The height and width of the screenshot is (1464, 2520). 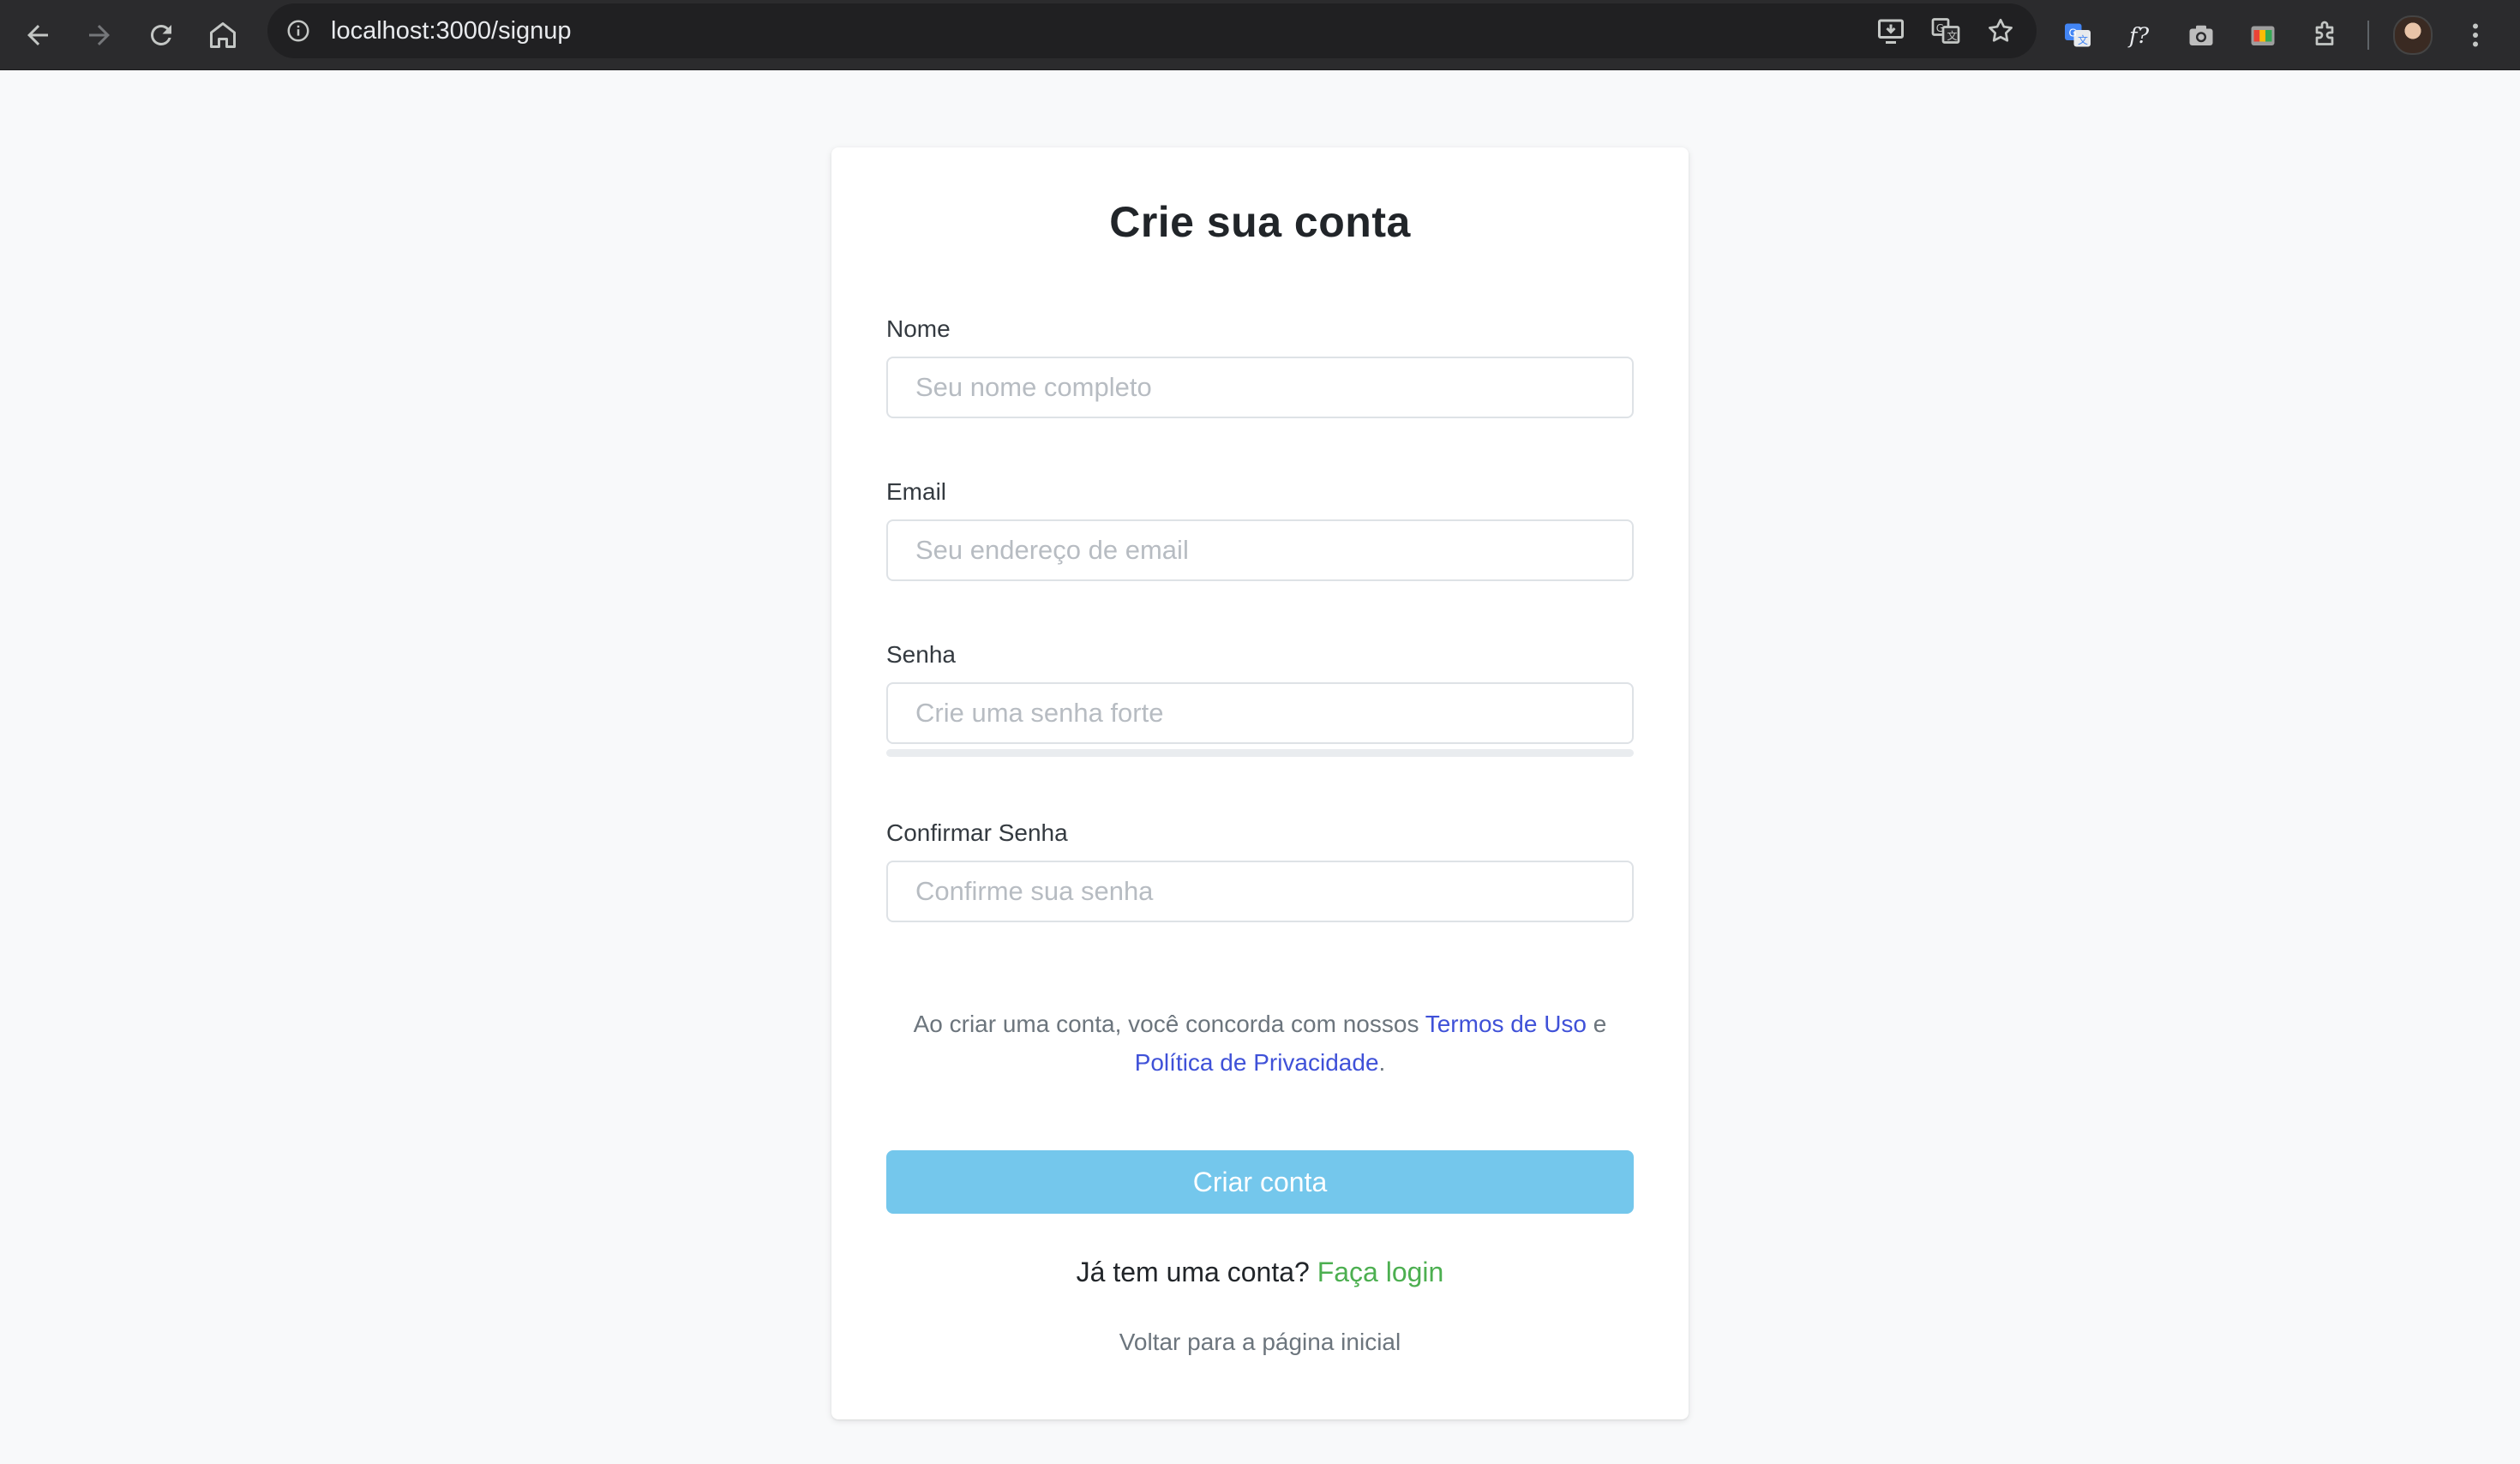 I want to click on arrow-right-icon, so click(x=99, y=35).